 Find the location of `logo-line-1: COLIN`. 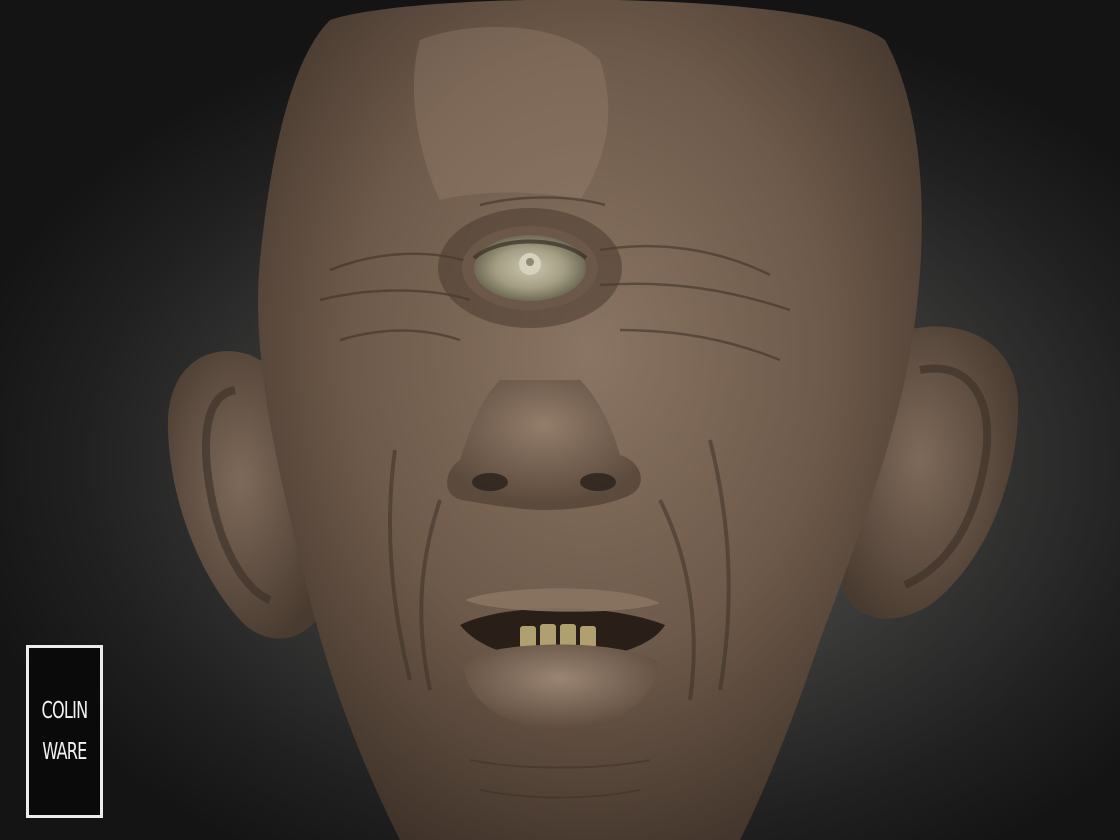

logo-line-1: COLIN is located at coordinates (65, 710).